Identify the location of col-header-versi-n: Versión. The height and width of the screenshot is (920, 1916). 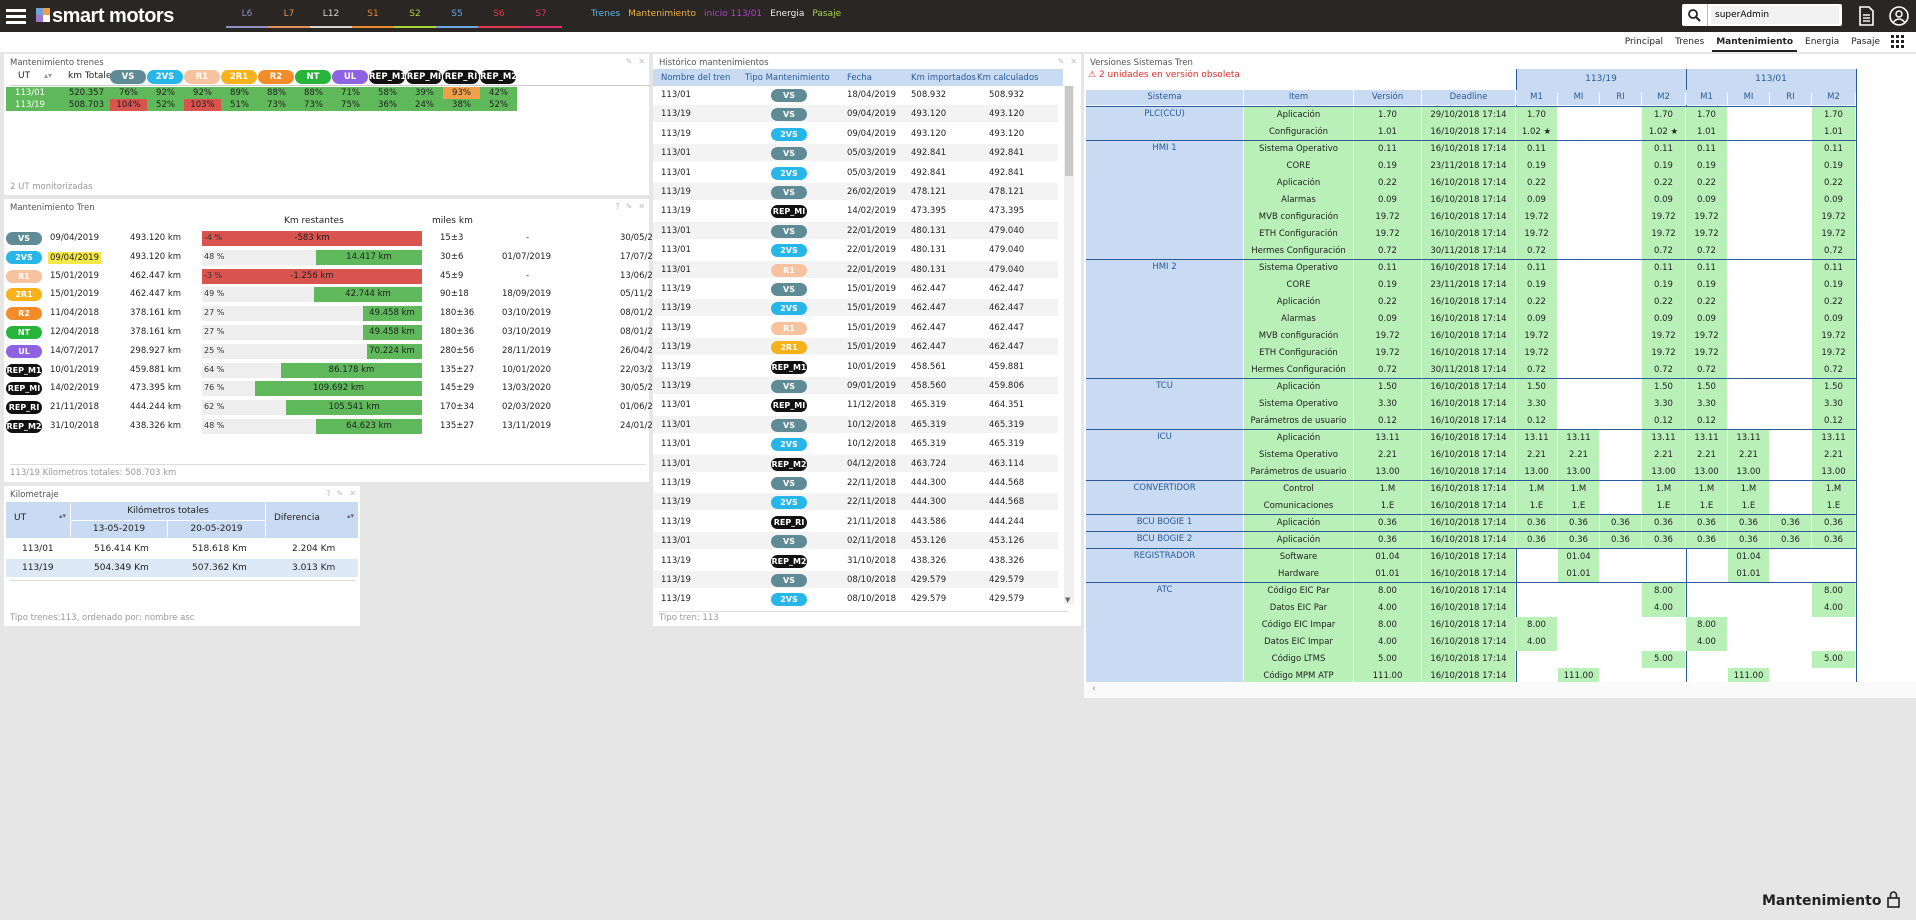
(1387, 97).